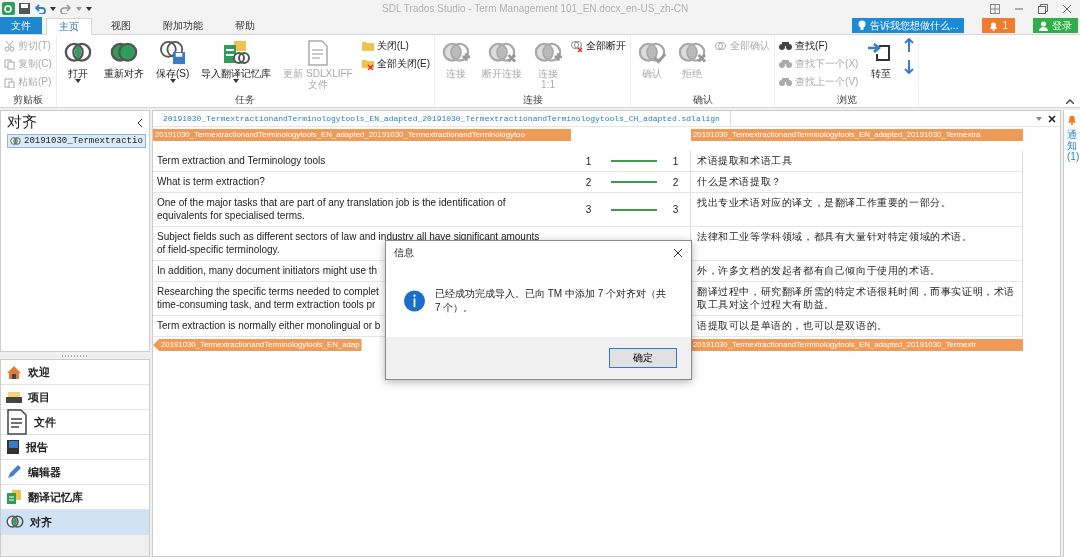 This screenshot has width=1080, height=557. Describe the element at coordinates (267, 270) in the screenshot. I see `source-text: In addition, many document initiators might use th` at that location.